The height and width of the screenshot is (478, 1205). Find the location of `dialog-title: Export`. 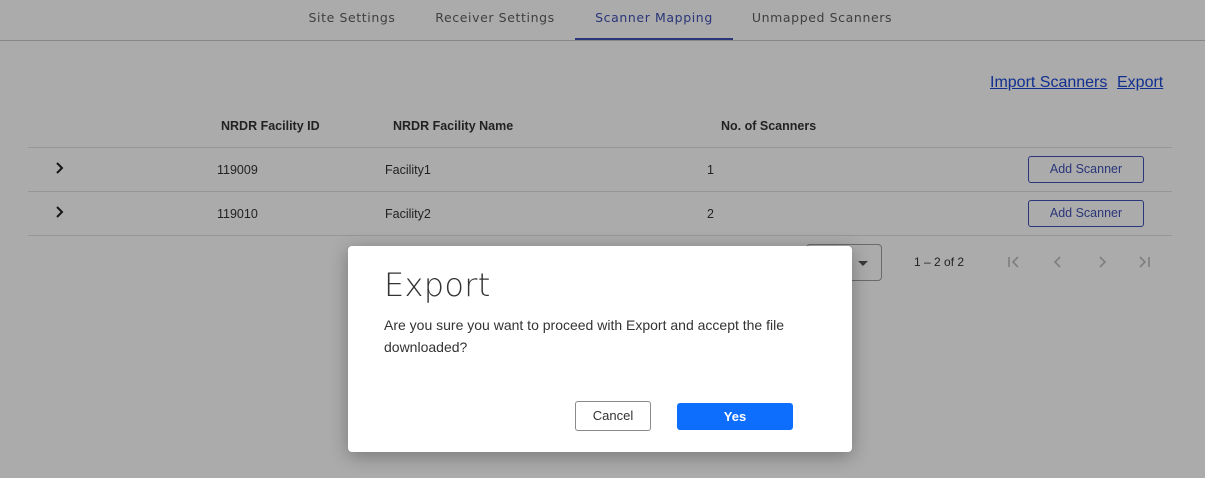

dialog-title: Export is located at coordinates (437, 285).